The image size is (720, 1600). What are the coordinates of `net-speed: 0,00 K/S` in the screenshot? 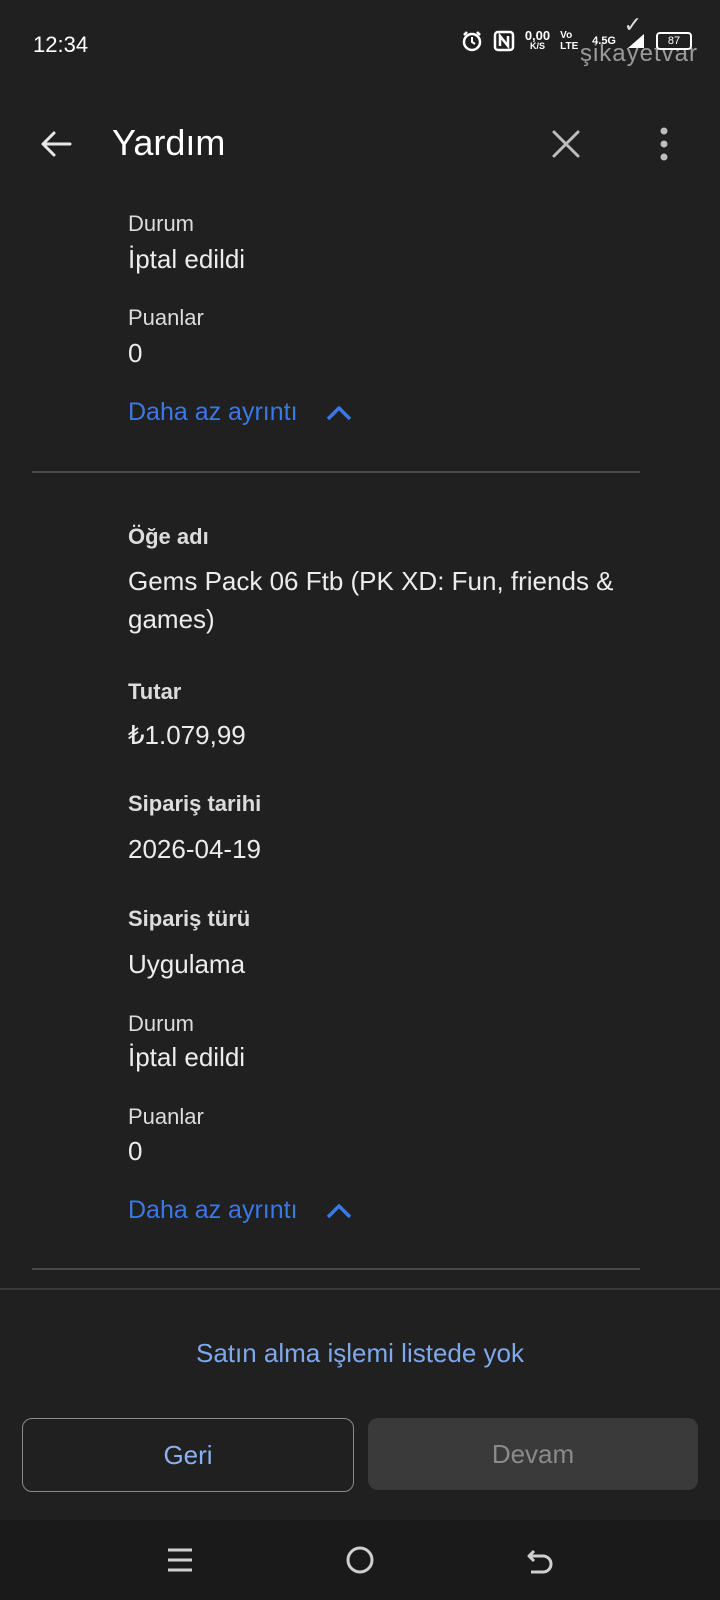 It's located at (537, 40).